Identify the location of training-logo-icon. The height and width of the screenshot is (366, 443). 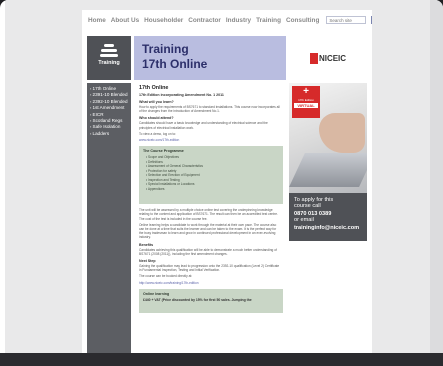
(109, 50).